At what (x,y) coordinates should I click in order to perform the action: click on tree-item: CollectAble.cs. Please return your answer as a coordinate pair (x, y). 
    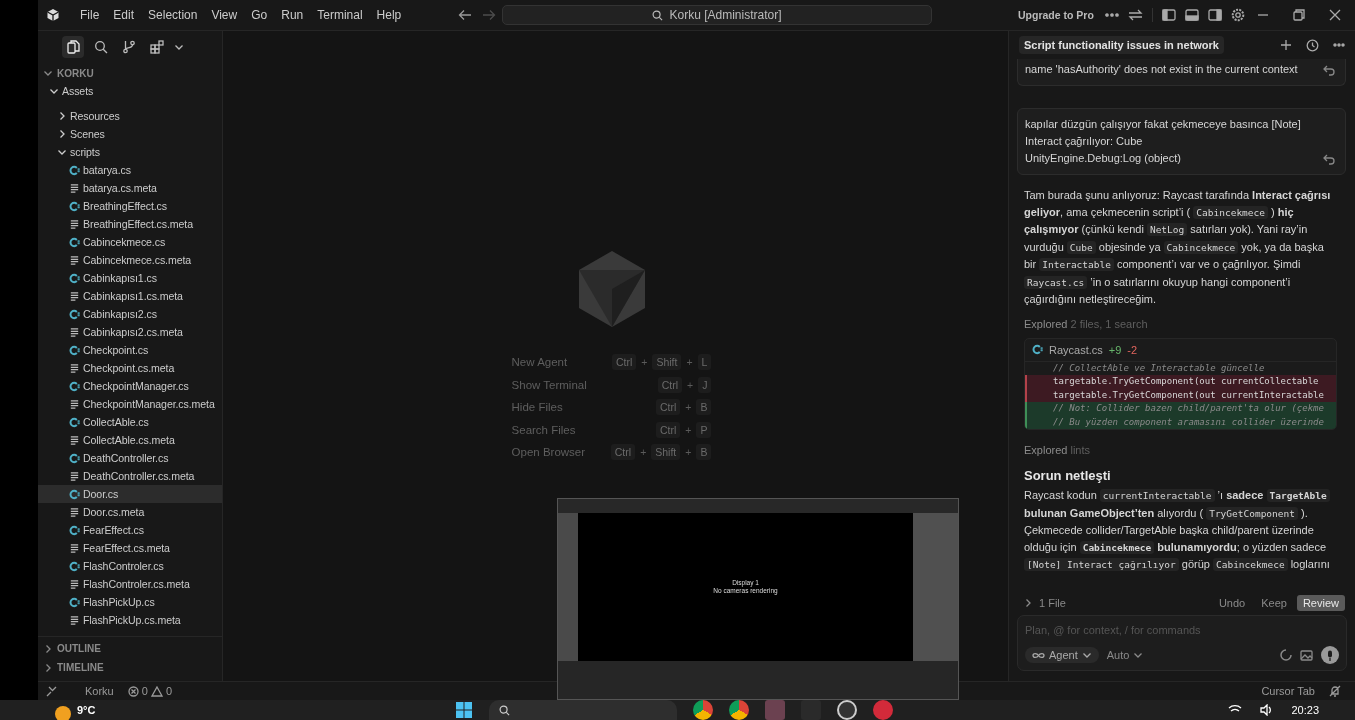
    Looking at the image, I should click on (130, 422).